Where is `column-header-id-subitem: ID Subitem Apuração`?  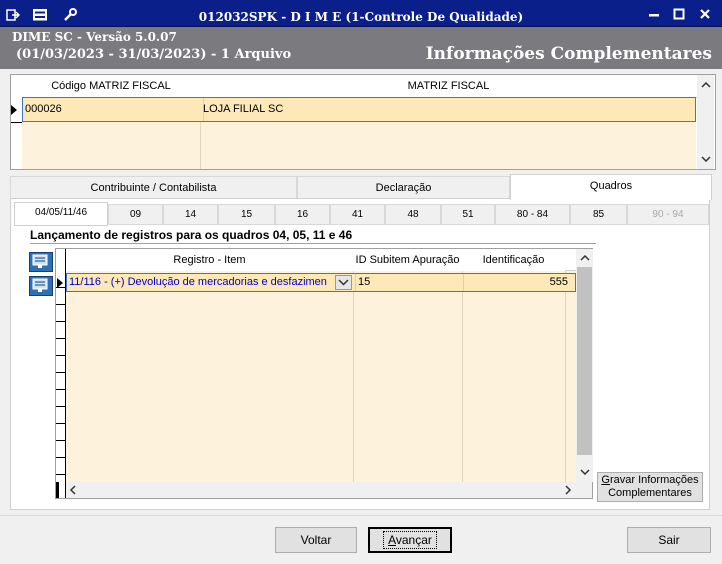 column-header-id-subitem: ID Subitem Apuração is located at coordinates (408, 260).